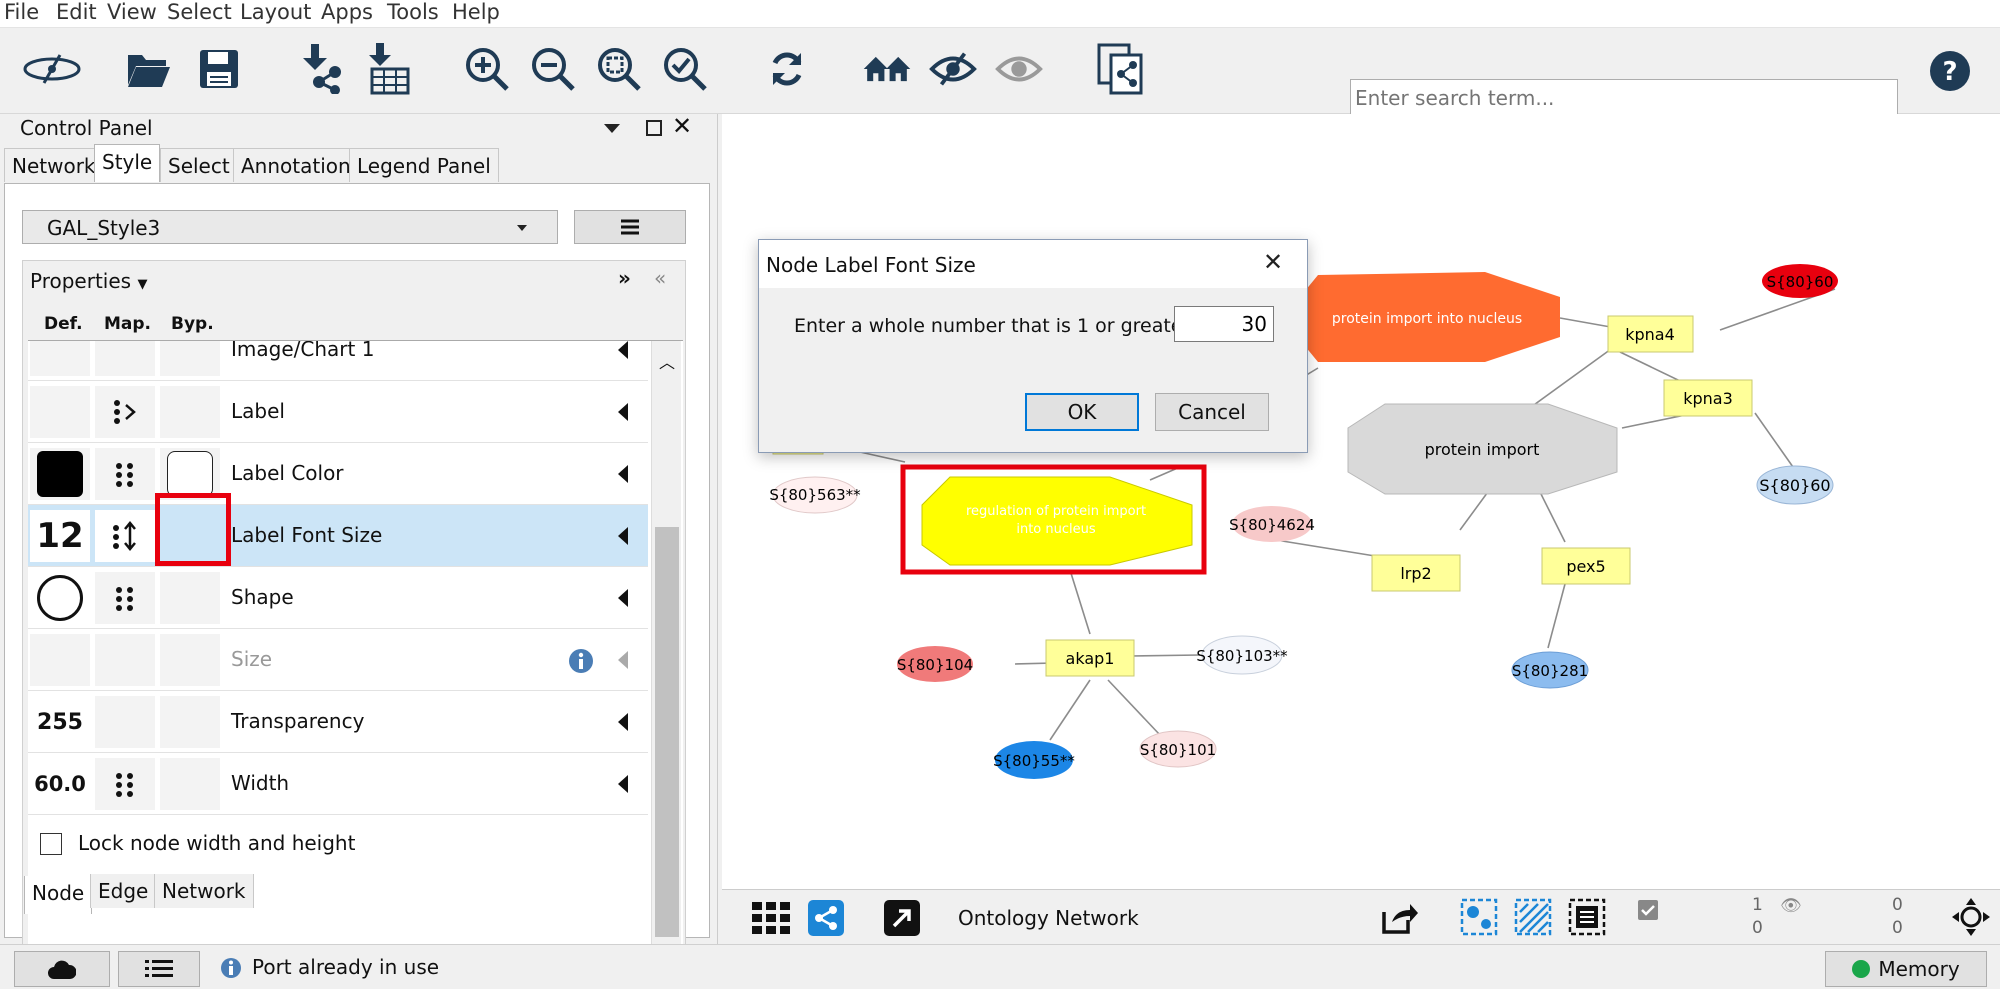  I want to click on collapse-all-icon: «, so click(660, 278).